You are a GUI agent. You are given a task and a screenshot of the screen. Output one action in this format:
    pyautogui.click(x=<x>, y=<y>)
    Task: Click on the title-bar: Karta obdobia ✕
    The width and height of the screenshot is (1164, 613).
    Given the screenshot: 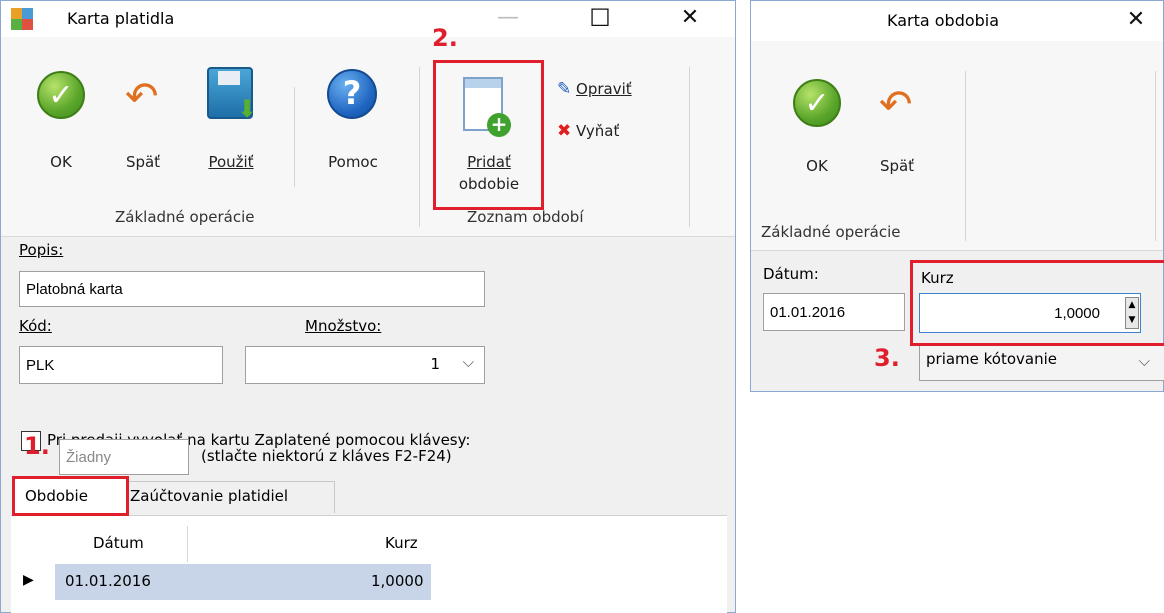 What is the action you would take?
    pyautogui.click(x=957, y=21)
    